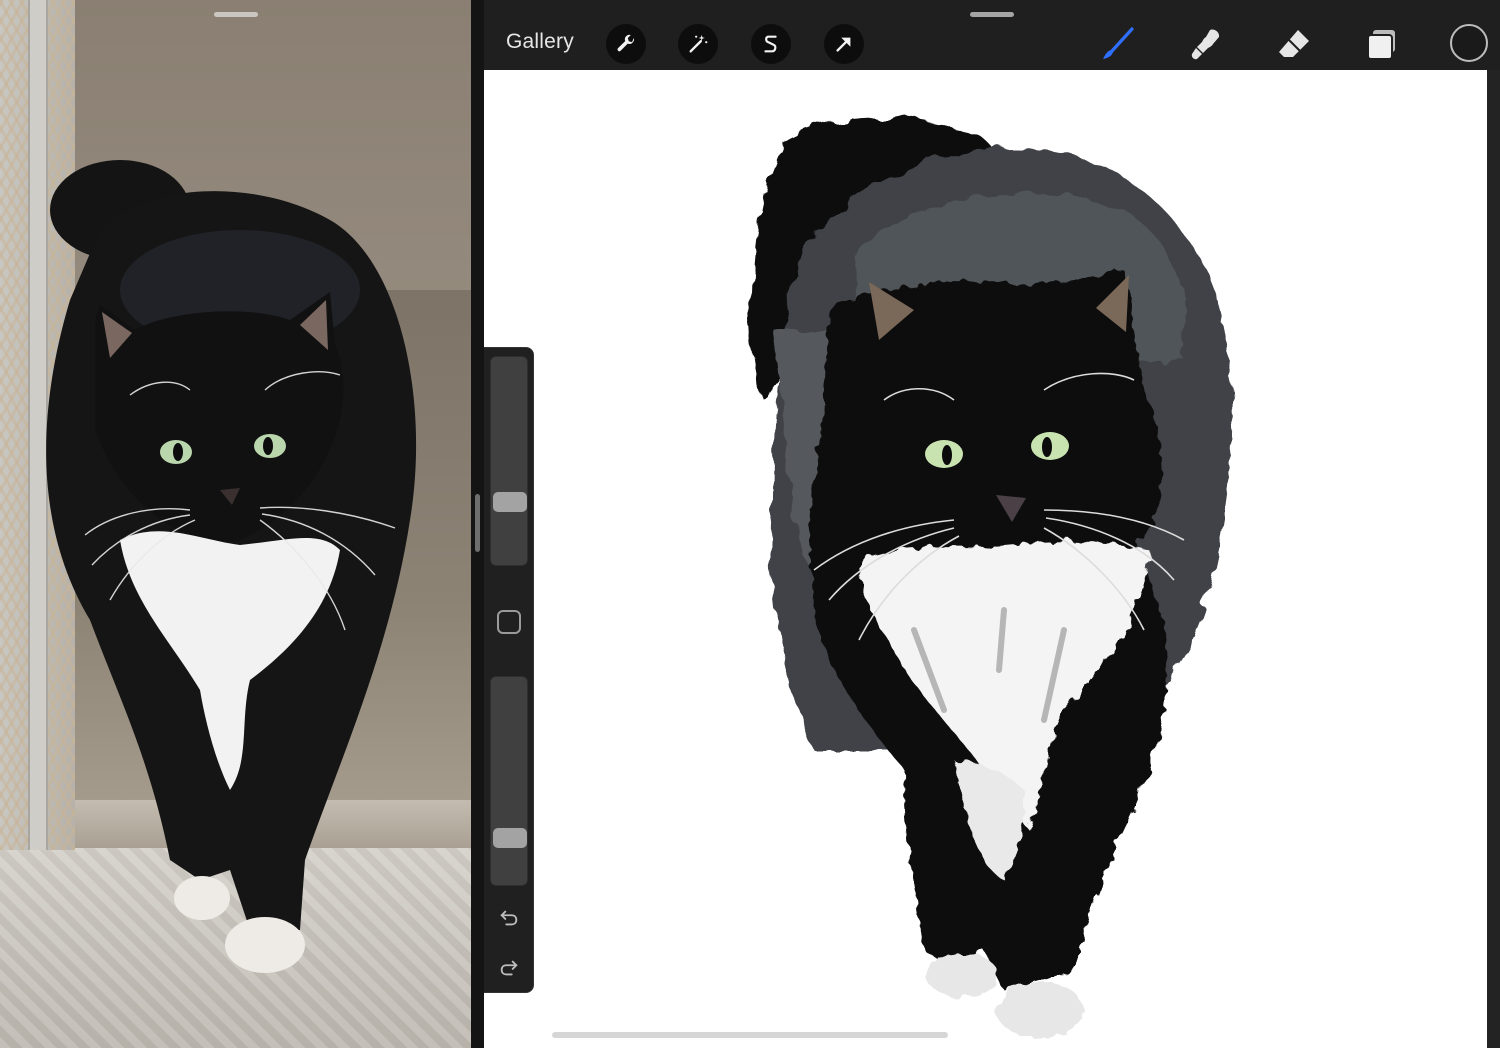 This screenshot has height=1048, width=1500. I want to click on wrench-icon, so click(625, 43).